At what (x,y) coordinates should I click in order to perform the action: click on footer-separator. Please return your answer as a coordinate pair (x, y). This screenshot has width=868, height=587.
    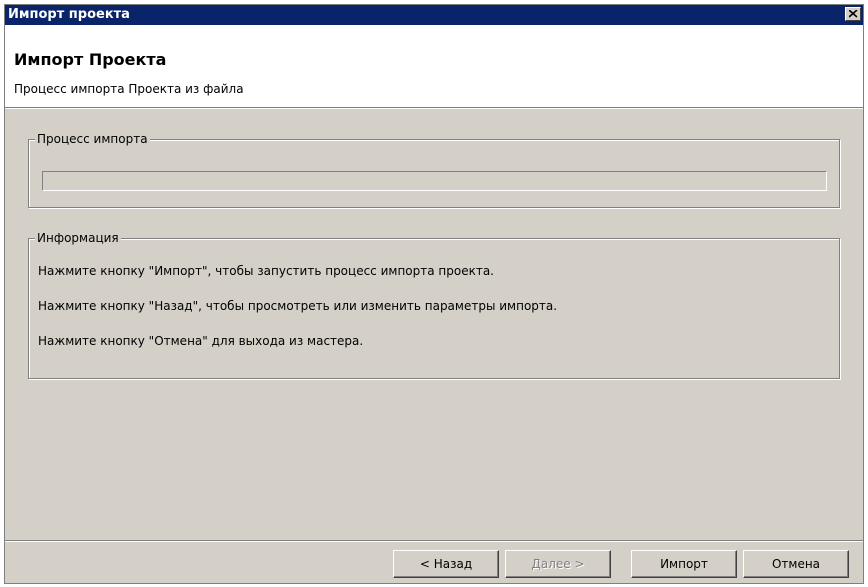
    Looking at the image, I should click on (434, 541).